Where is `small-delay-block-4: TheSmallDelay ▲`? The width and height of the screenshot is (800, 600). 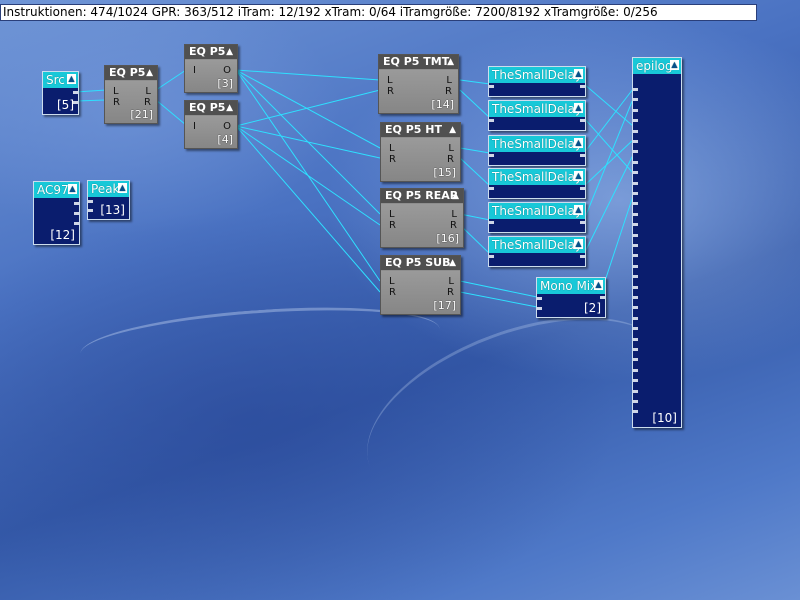
small-delay-block-4: TheSmallDelay ▲ is located at coordinates (537, 183).